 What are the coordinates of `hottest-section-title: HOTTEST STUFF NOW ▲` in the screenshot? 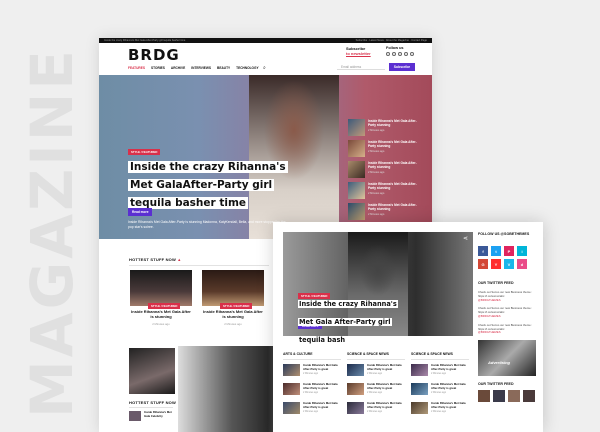 It's located at (155, 259).